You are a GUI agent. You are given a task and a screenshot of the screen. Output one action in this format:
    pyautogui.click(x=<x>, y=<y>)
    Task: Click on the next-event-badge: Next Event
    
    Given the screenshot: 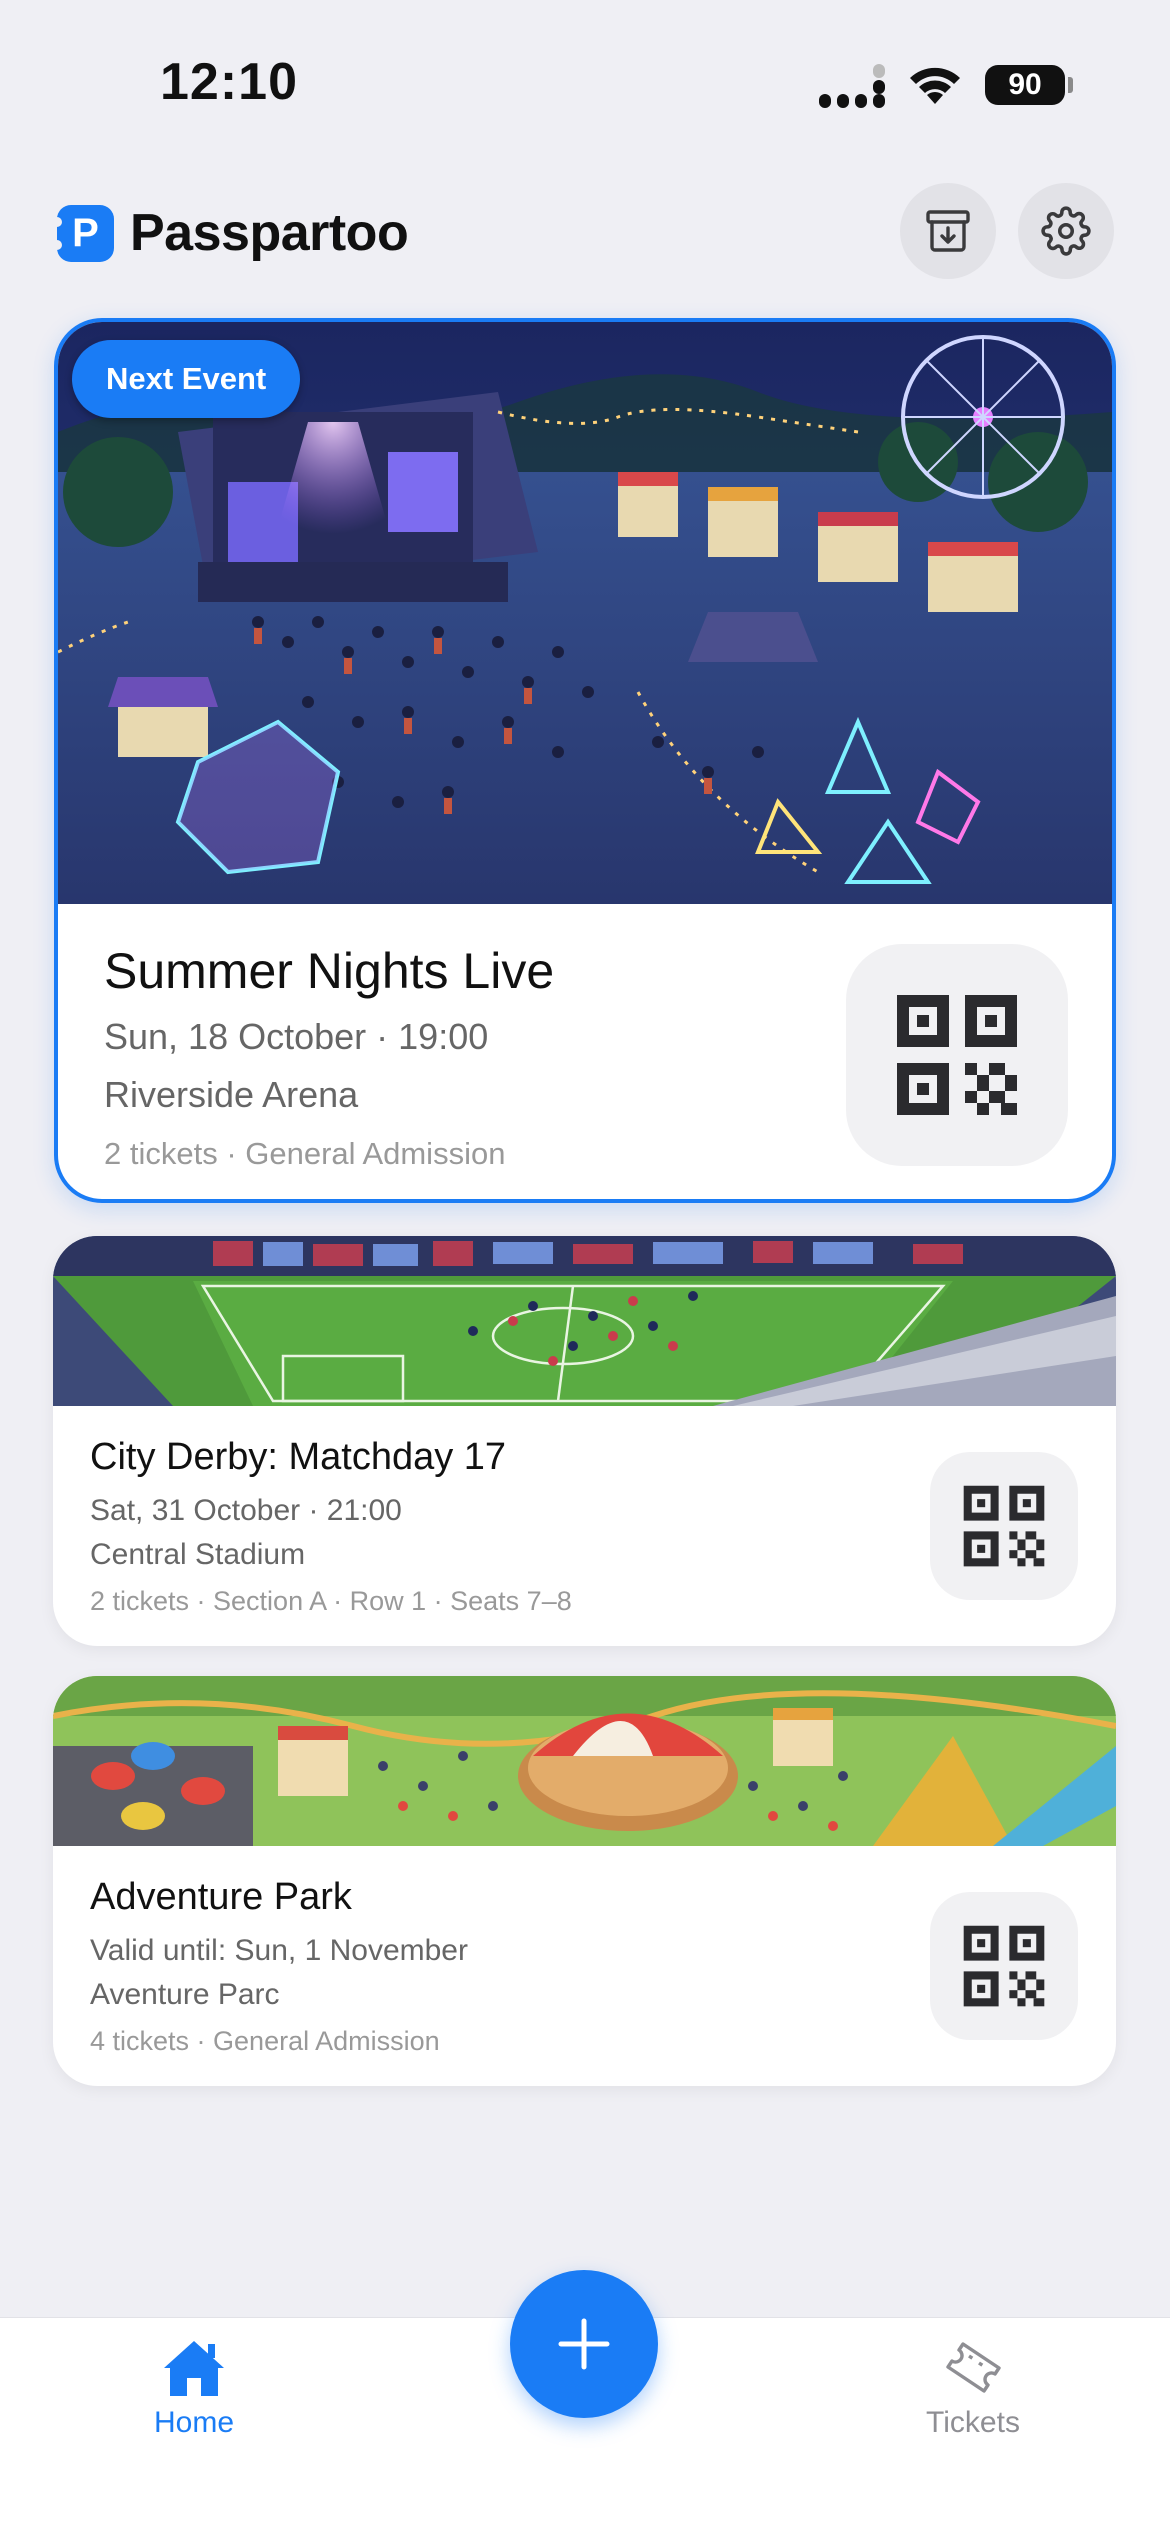 What is the action you would take?
    pyautogui.click(x=186, y=379)
    